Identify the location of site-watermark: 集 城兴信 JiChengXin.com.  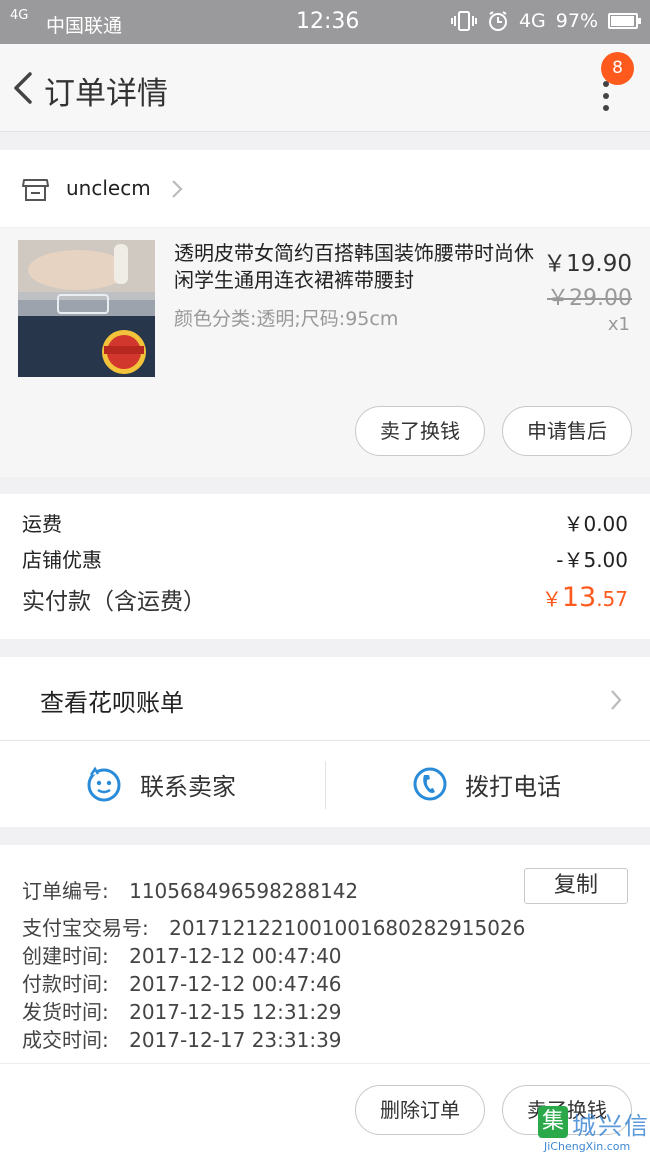
(591, 1129).